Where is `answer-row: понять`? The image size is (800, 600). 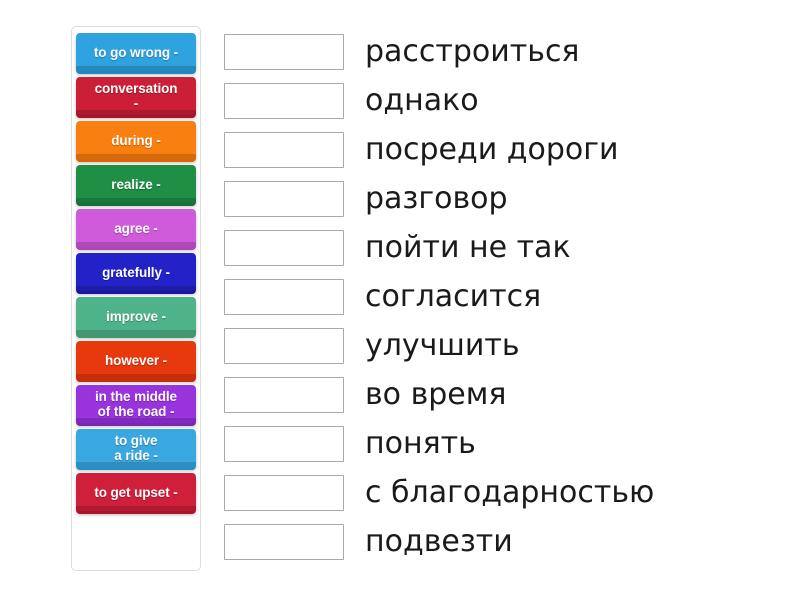
answer-row: понять is located at coordinates (504, 443).